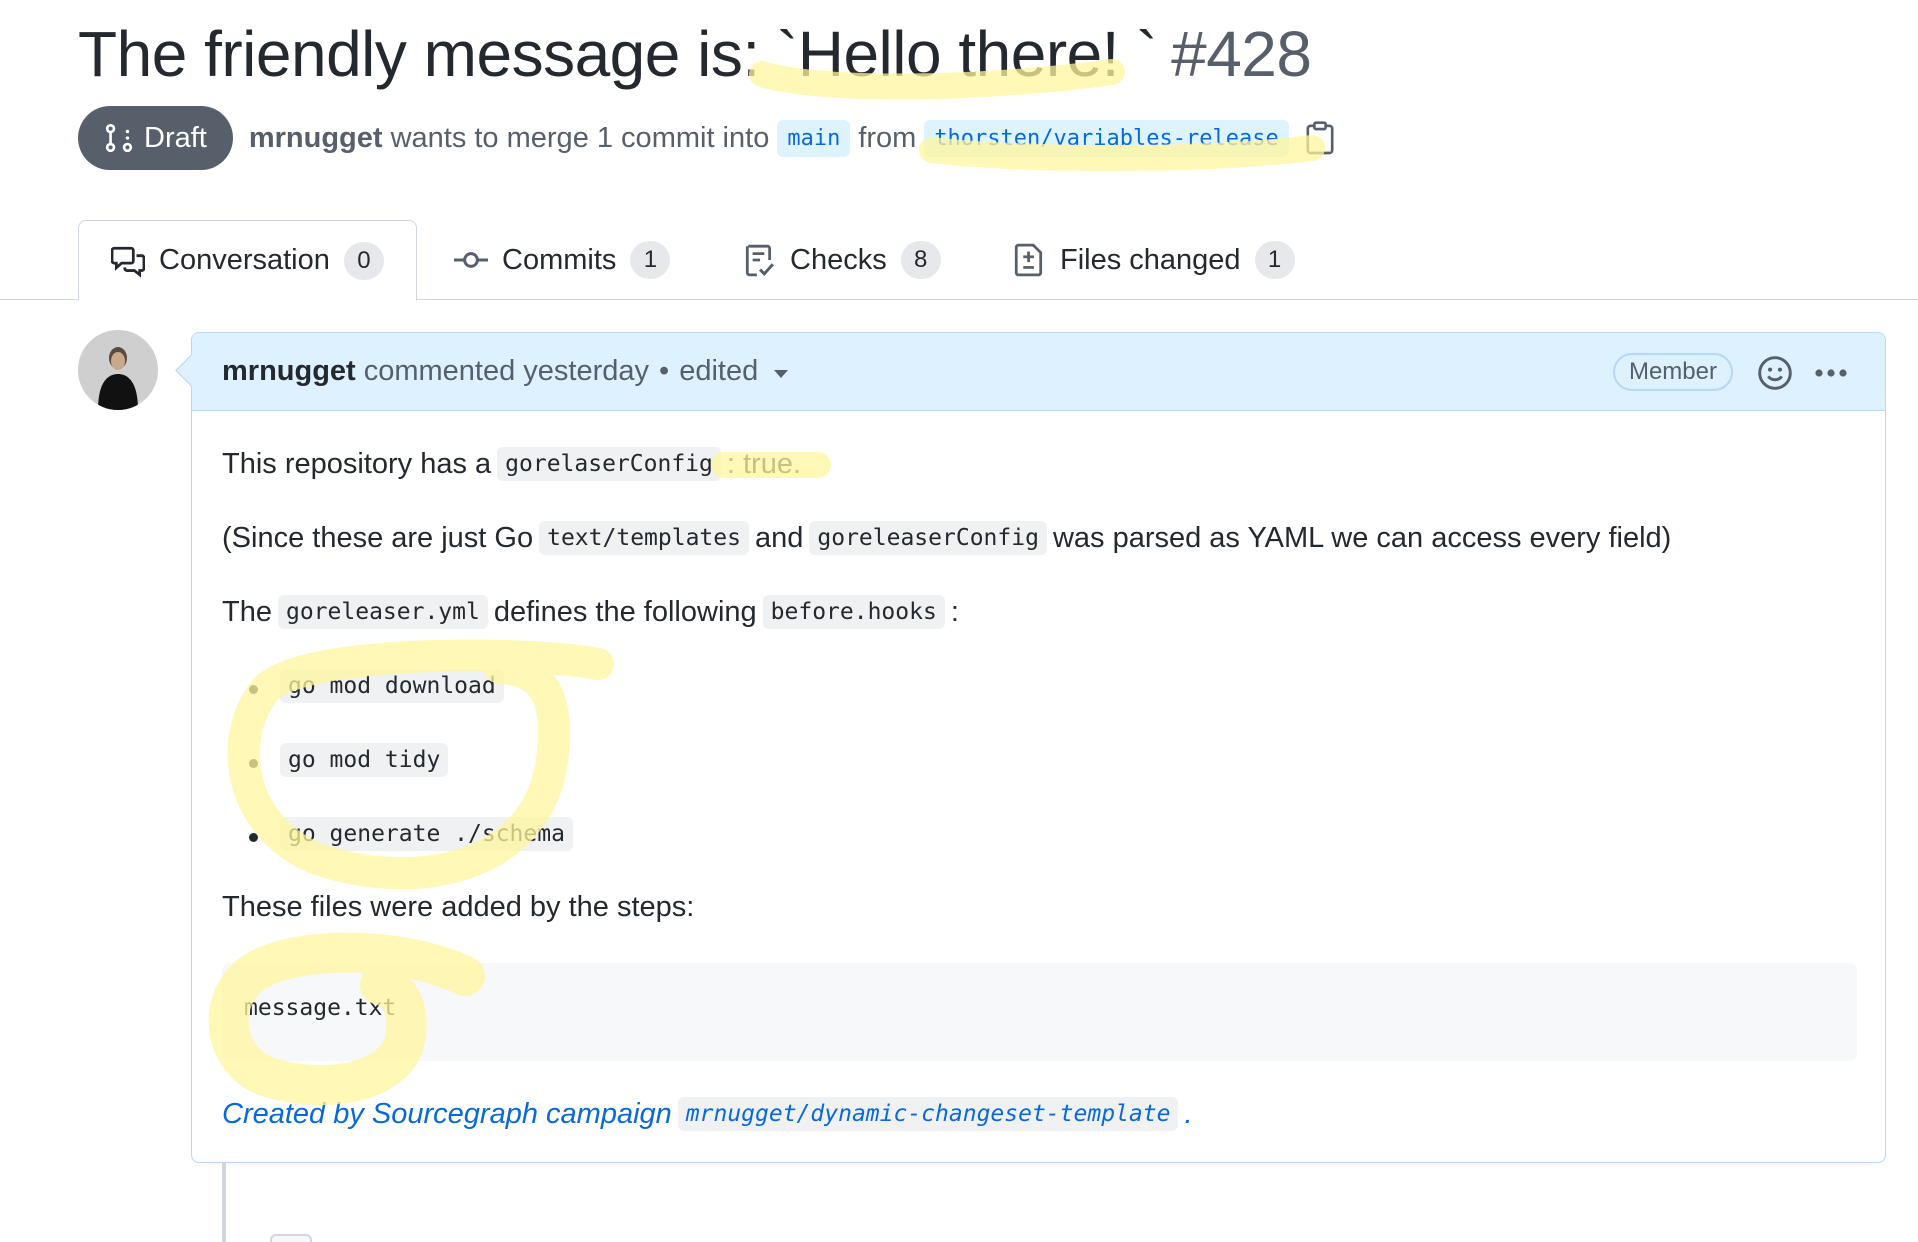  Describe the element at coordinates (1775, 373) in the screenshot. I see `smiley-icon` at that location.